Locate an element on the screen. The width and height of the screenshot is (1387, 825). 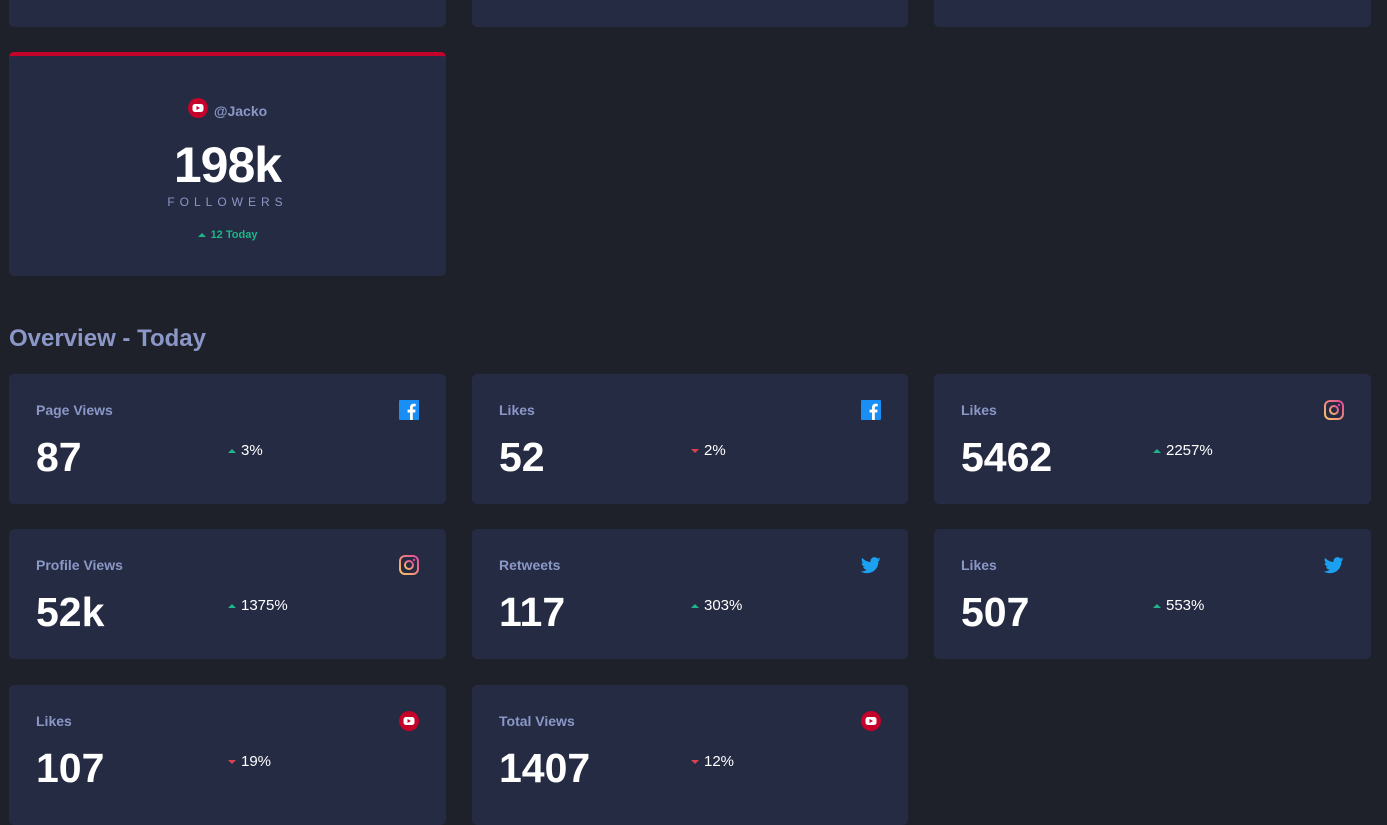
today-change: 12 Today is located at coordinates (227, 235).